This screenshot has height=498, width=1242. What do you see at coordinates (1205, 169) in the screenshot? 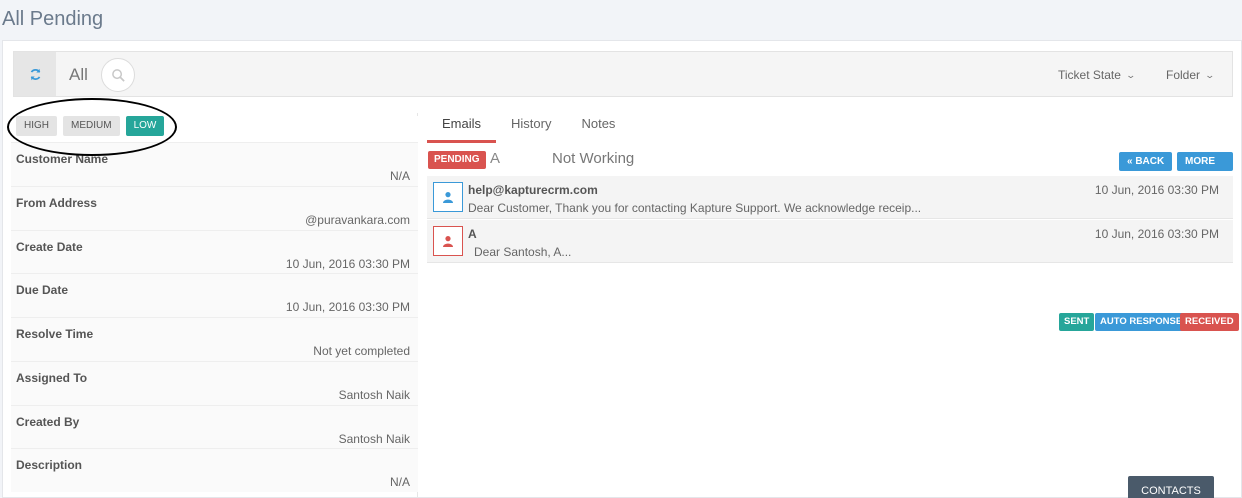
I see `more-button: MORE ⌄` at bounding box center [1205, 169].